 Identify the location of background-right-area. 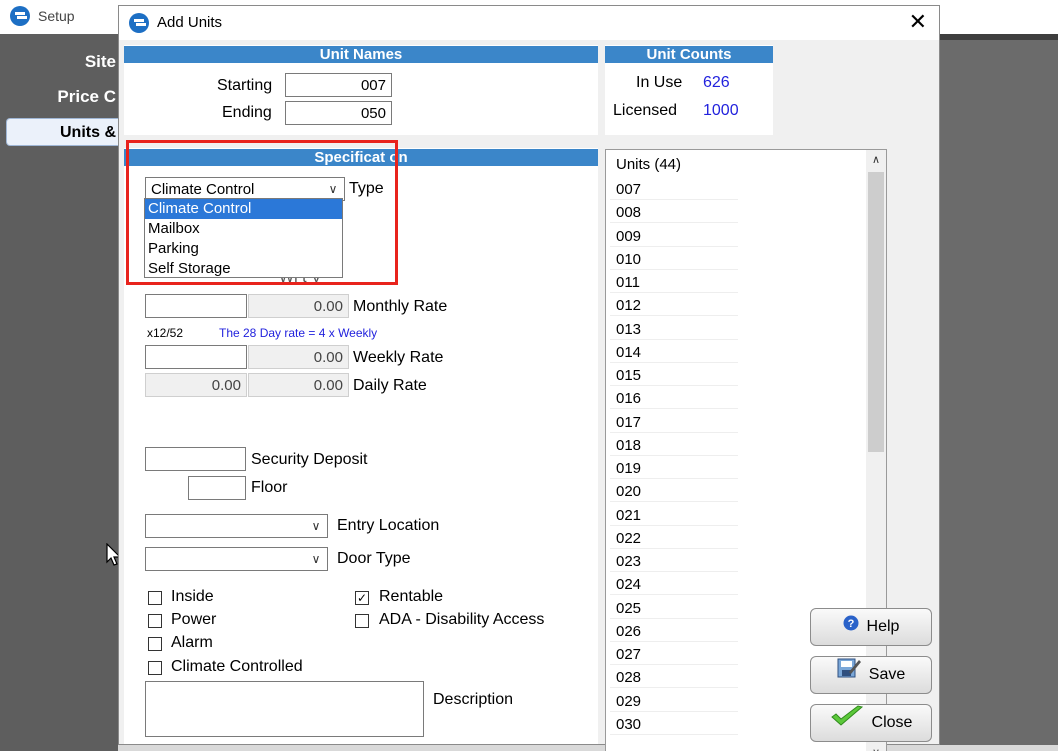
(999, 392).